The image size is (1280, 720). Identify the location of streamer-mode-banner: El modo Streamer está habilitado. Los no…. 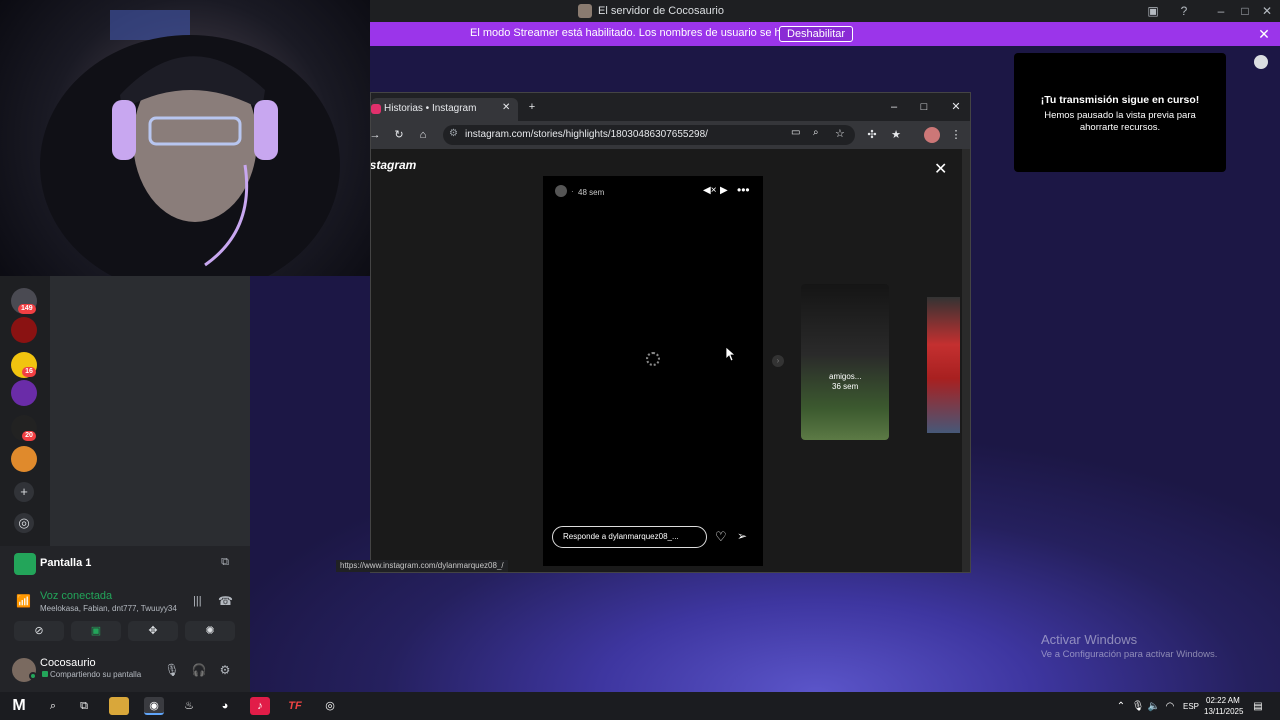
(825, 34).